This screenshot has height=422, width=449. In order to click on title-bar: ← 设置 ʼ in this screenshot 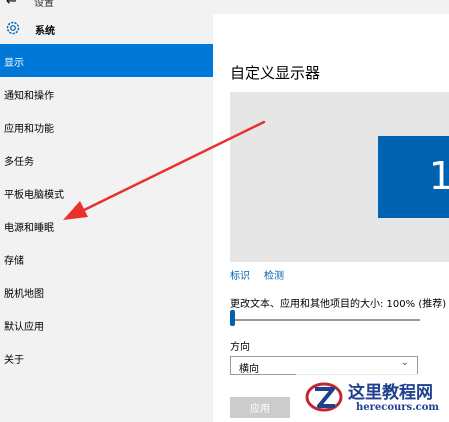, I will do `click(224, 7)`.